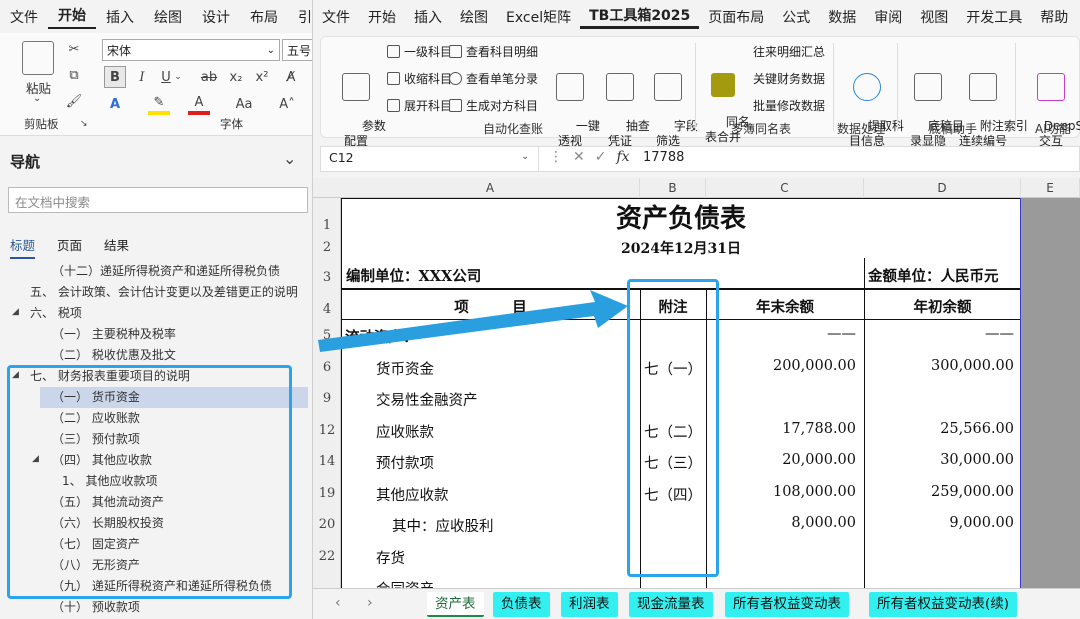  What do you see at coordinates (419, 51) in the screenshot?
I see `level1-subject-button: 一级科目` at bounding box center [419, 51].